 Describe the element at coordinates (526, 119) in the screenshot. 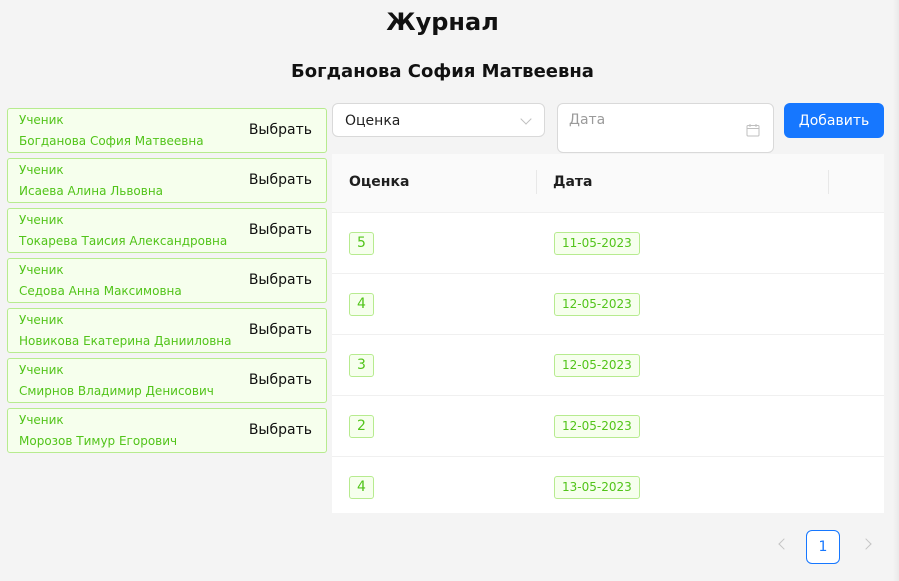

I see `chevron-down-icon` at that location.